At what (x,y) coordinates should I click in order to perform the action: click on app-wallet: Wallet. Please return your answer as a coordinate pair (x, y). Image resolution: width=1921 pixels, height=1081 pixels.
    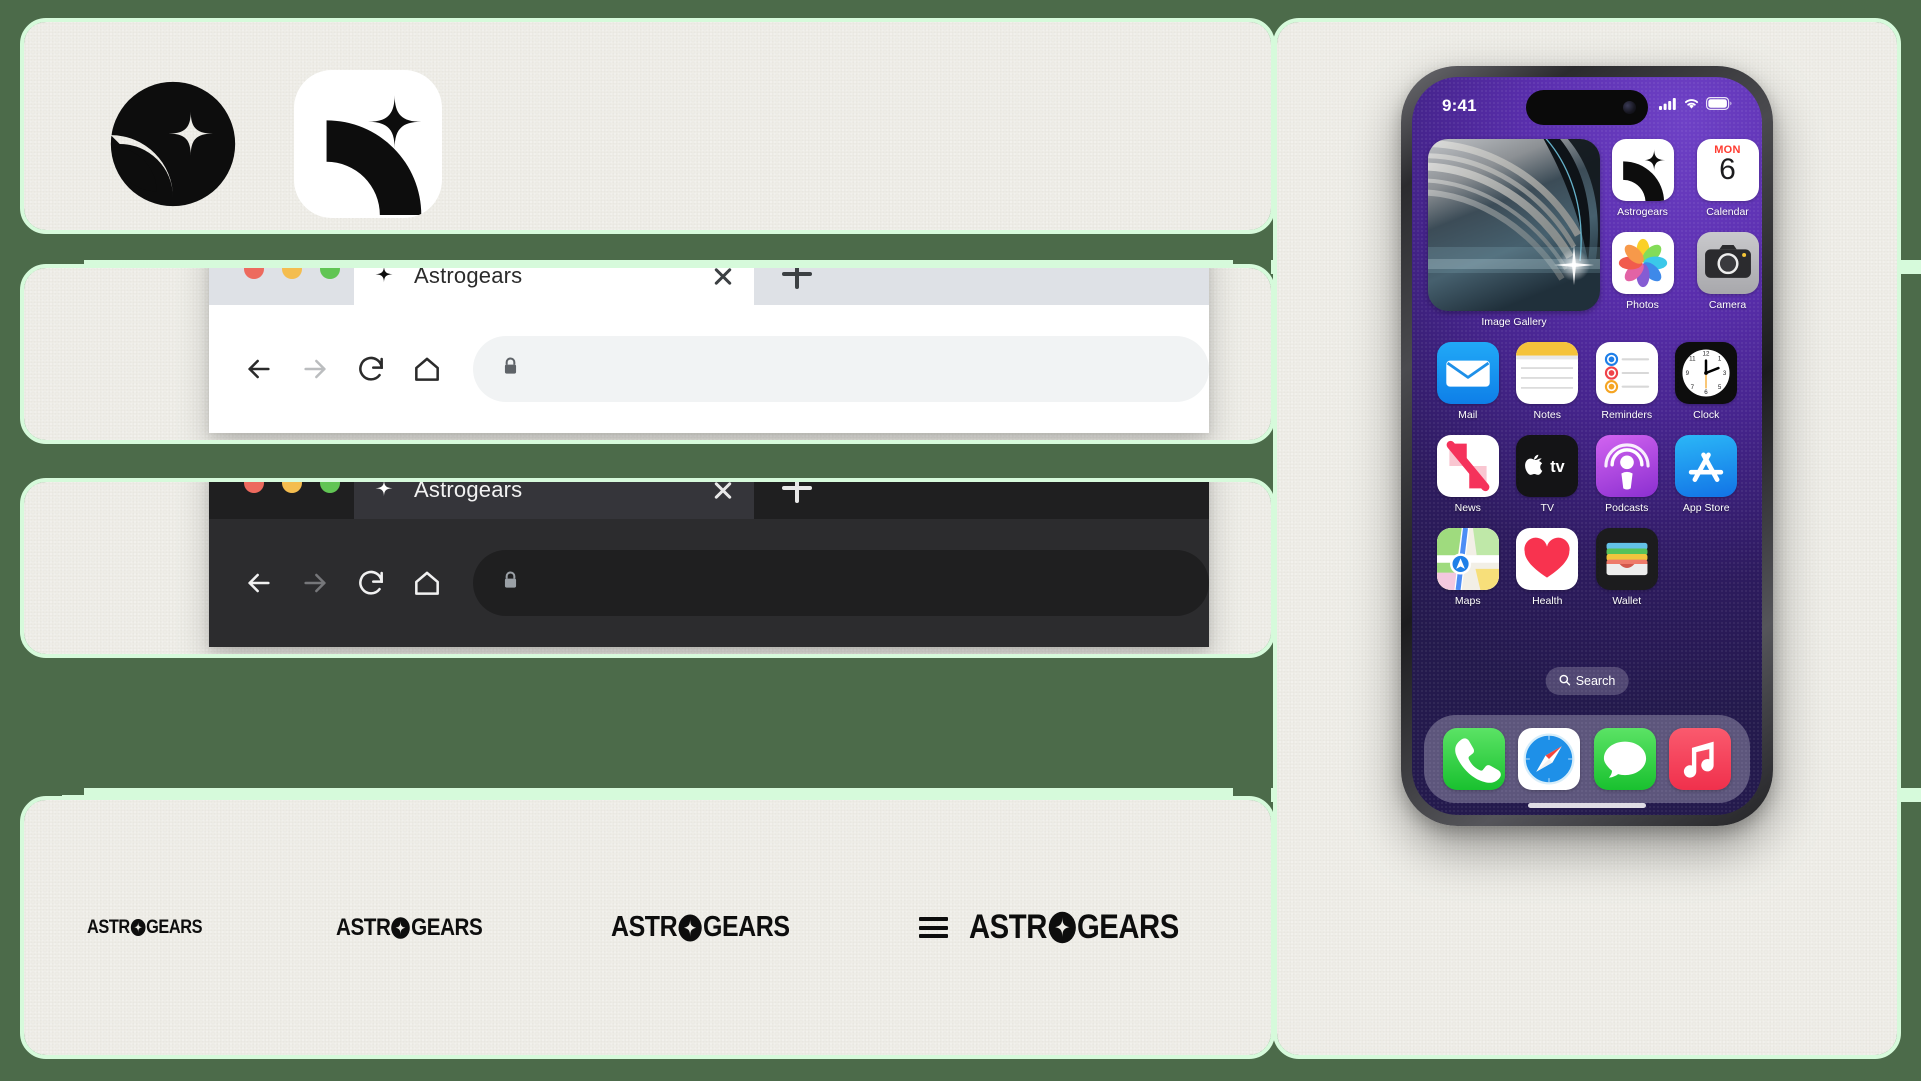
    Looking at the image, I should click on (1627, 567).